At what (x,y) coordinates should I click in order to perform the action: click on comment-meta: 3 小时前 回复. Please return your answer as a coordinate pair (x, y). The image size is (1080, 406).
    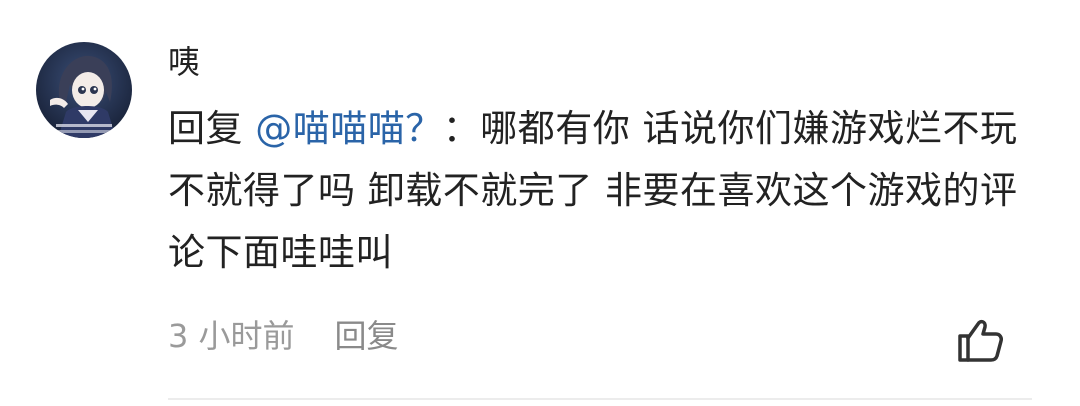
    Looking at the image, I should click on (283, 336).